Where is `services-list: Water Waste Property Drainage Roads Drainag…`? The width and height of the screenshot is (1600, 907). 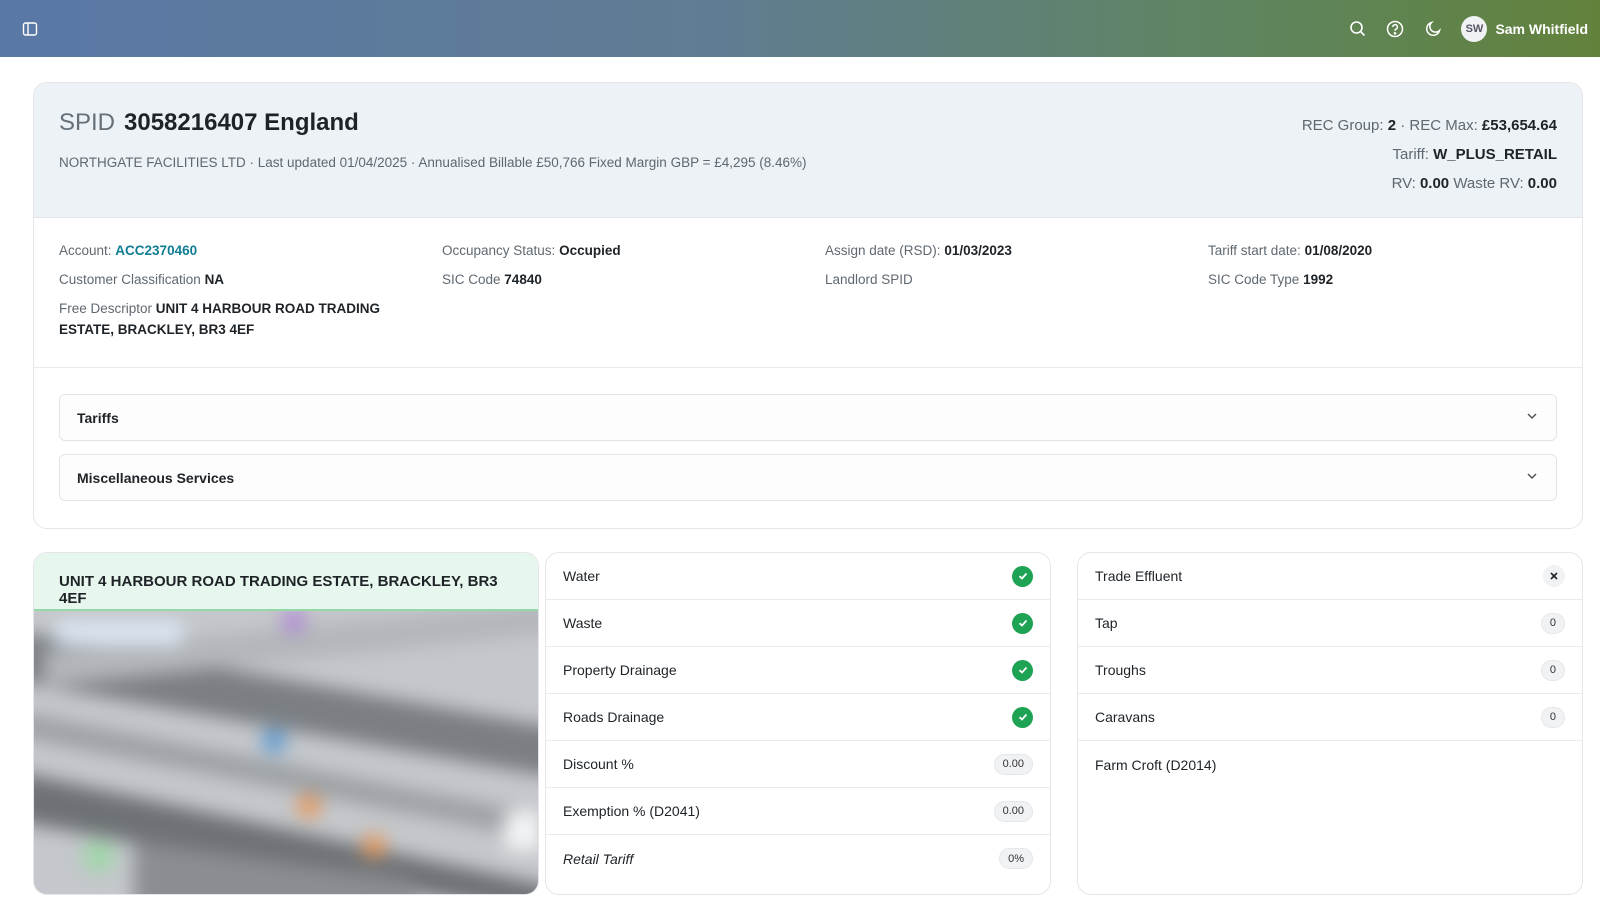
services-list: Water Waste Property Drainage Roads Drainag… is located at coordinates (798, 717).